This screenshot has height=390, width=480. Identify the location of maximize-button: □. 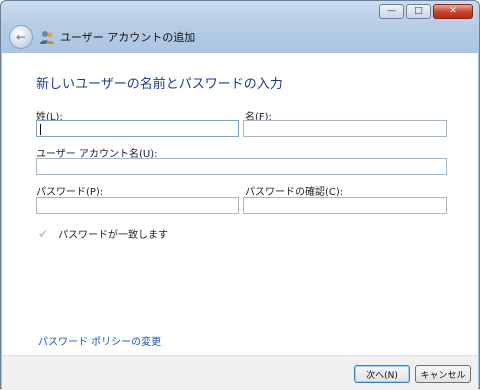
(418, 11).